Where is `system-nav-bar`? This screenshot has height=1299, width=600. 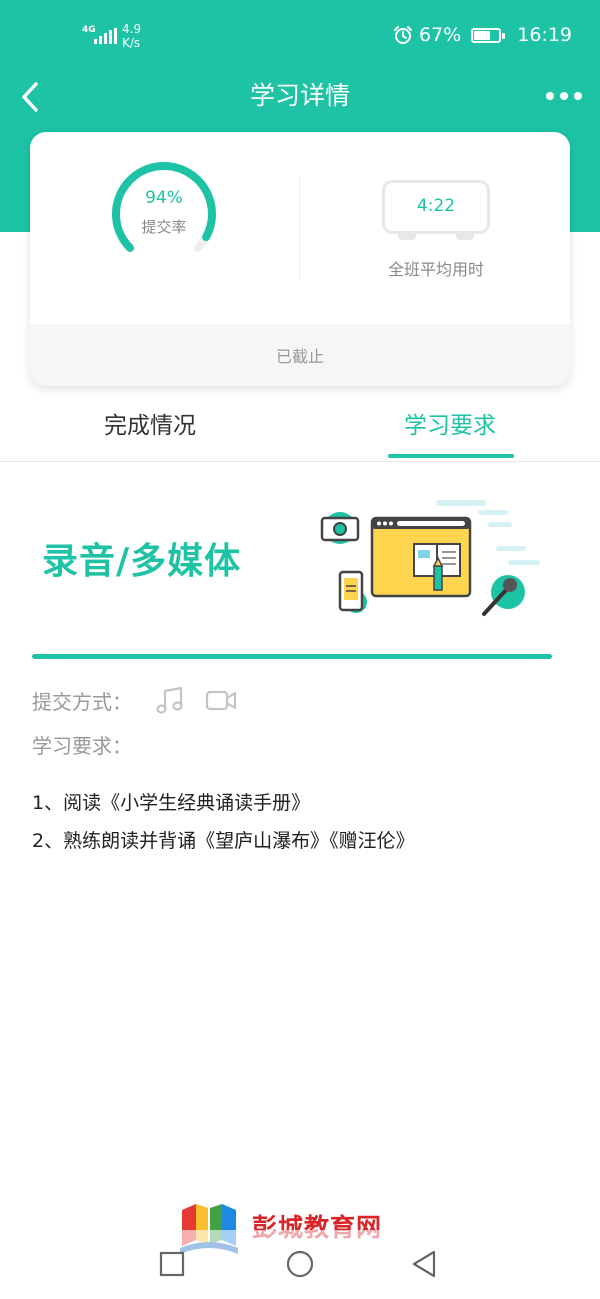
system-nav-bar is located at coordinates (300, 1264).